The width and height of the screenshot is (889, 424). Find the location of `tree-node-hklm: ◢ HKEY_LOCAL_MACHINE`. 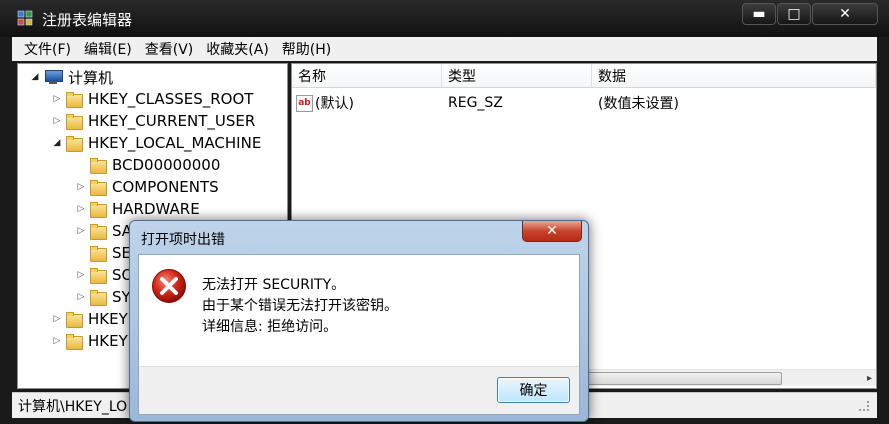

tree-node-hklm: ◢ HKEY_LOCAL_MACHINE is located at coordinates (155, 143).